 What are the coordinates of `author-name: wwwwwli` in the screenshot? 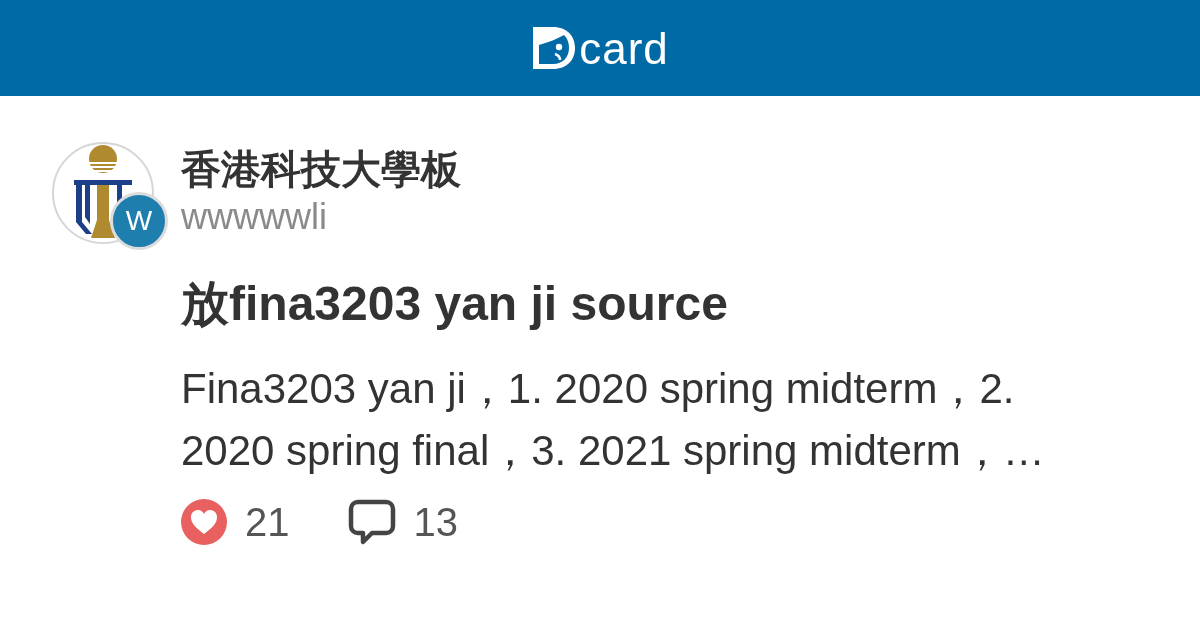 It's located at (254, 217).